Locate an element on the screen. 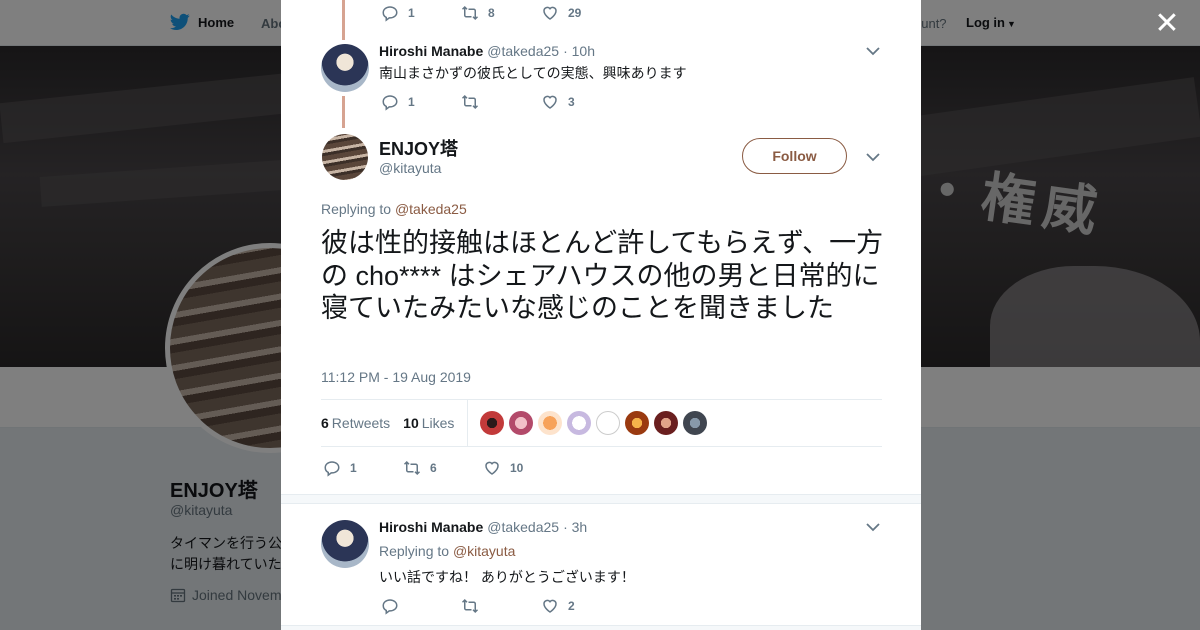  follow-button: Follow is located at coordinates (794, 156).